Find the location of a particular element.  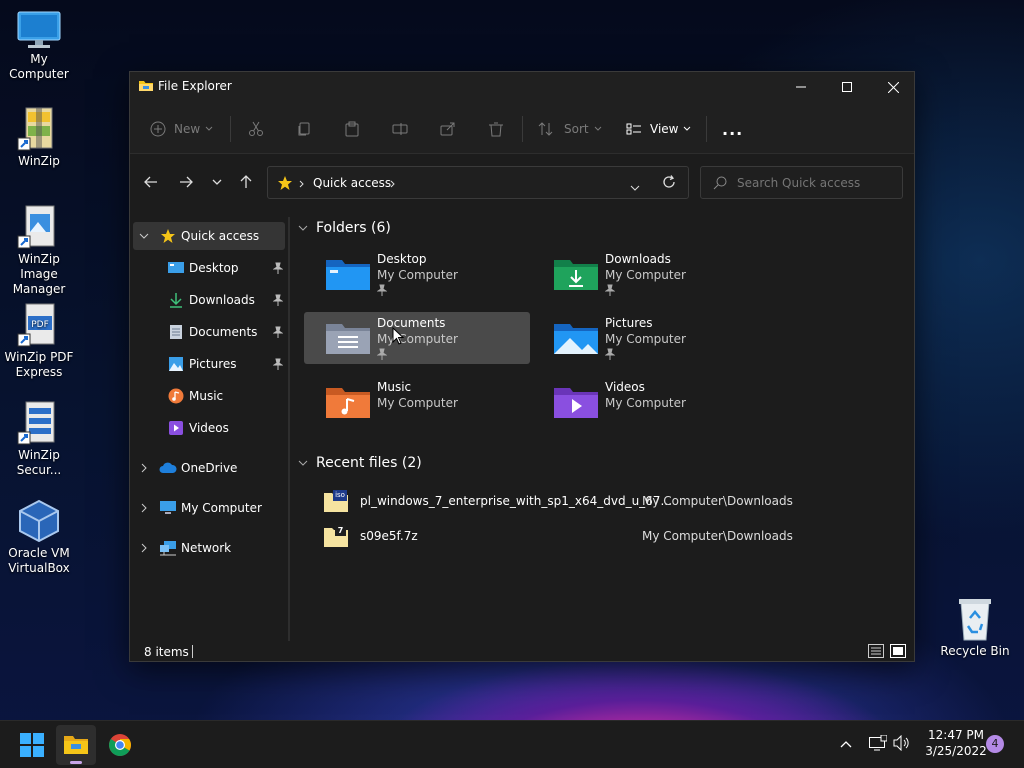

recycle-bin-icon is located at coordinates (975, 620).